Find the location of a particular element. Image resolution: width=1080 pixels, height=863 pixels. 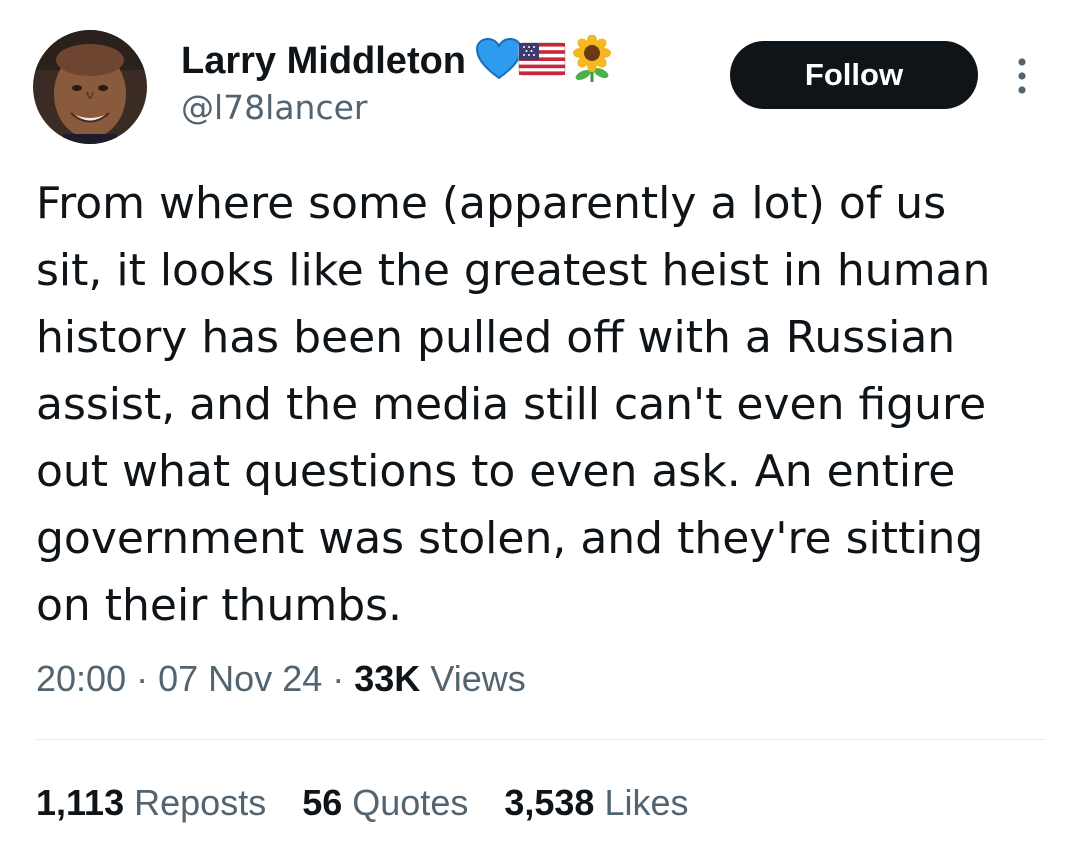

tweet-time: 20:00 is located at coordinates (81, 678).